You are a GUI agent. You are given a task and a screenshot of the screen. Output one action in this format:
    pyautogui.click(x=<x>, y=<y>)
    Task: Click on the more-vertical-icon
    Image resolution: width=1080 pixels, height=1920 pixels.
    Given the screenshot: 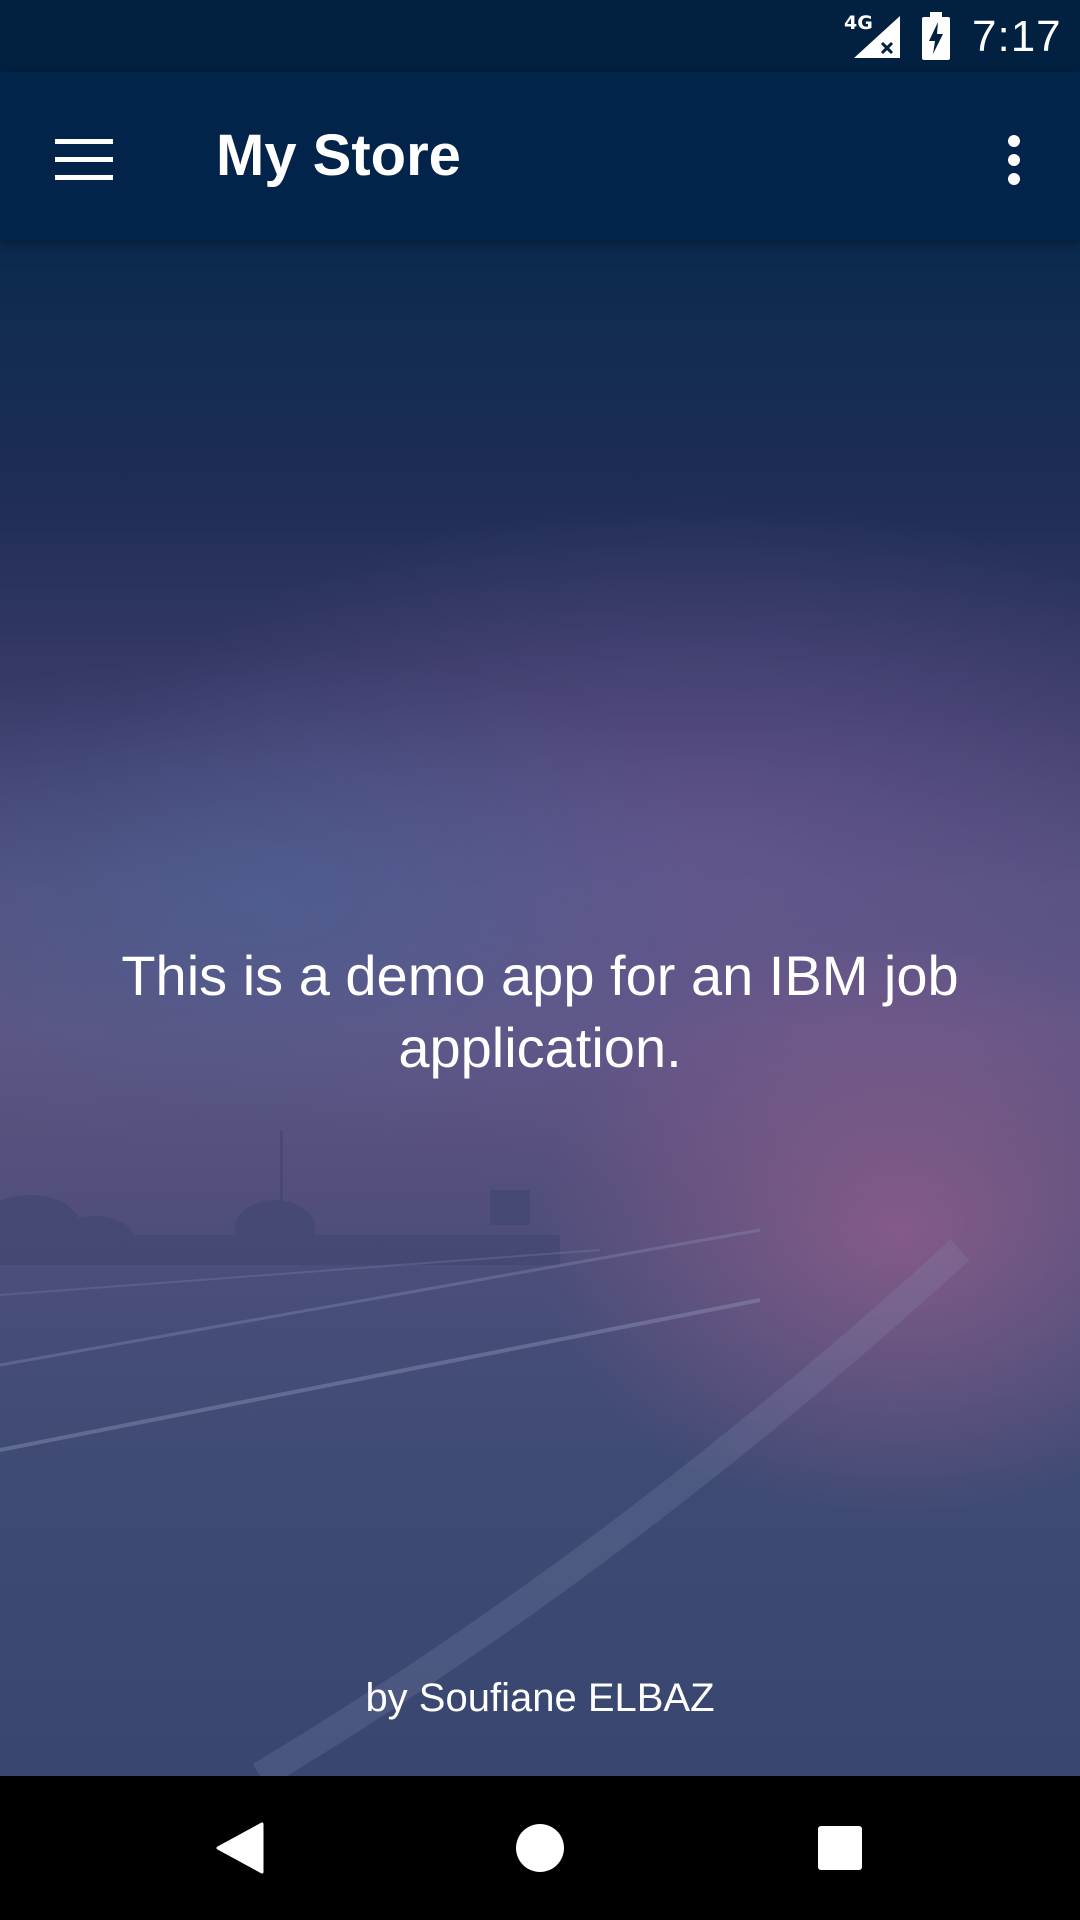 What is the action you would take?
    pyautogui.click(x=1014, y=160)
    